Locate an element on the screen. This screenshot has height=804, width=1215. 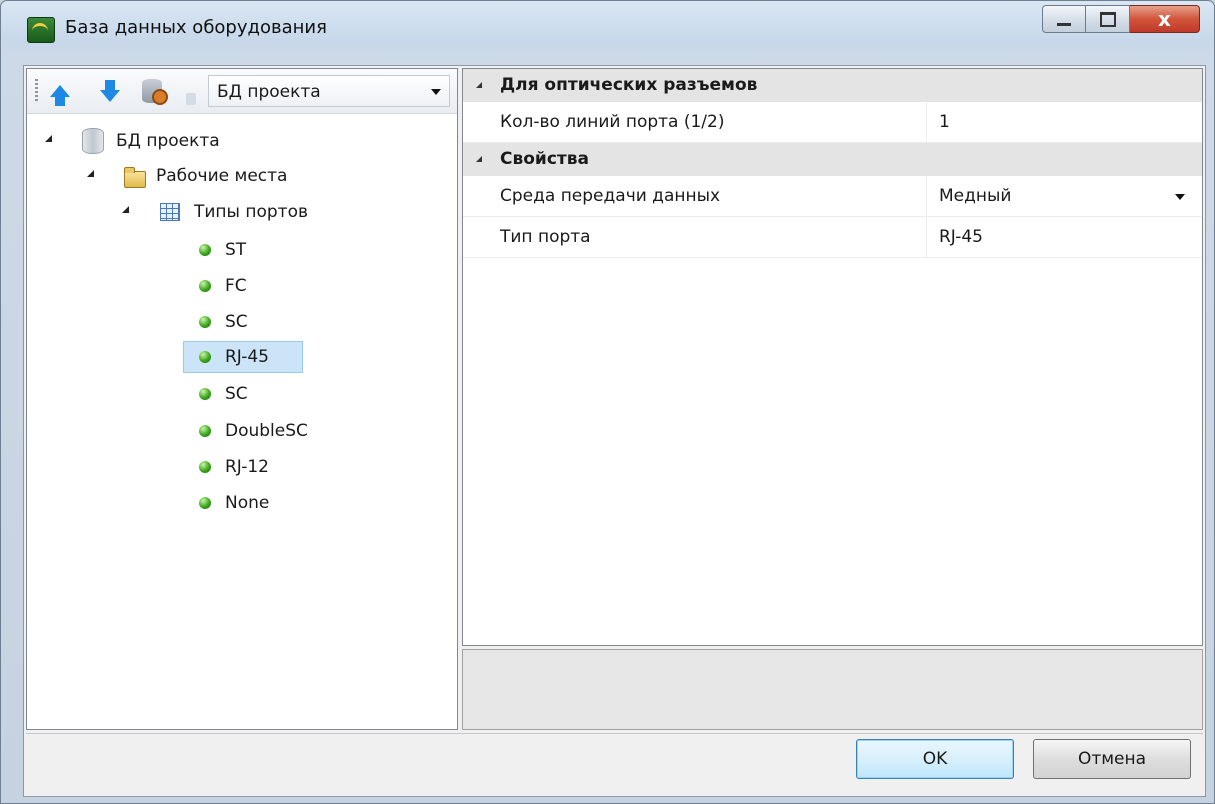
property-row: Тип порта RJ-45 is located at coordinates (832, 237).